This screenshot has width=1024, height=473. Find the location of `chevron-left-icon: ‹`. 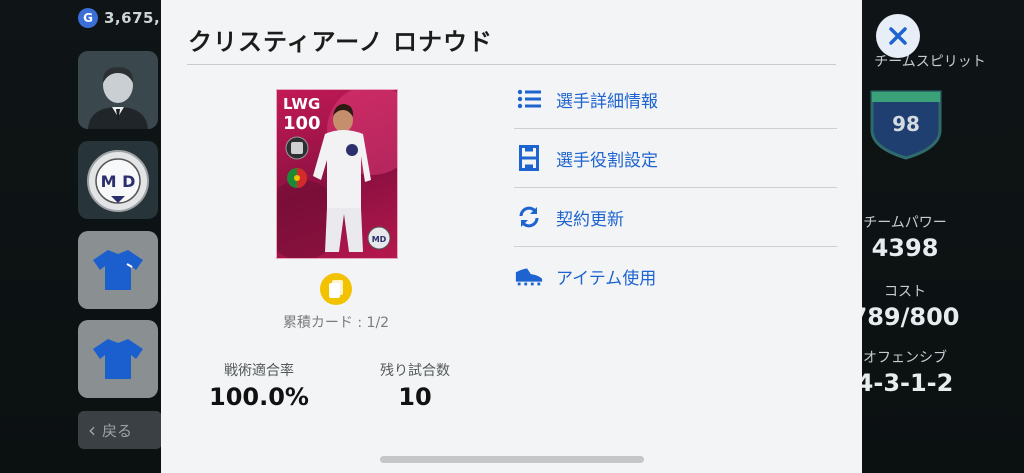

chevron-left-icon: ‹ is located at coordinates (92, 430).